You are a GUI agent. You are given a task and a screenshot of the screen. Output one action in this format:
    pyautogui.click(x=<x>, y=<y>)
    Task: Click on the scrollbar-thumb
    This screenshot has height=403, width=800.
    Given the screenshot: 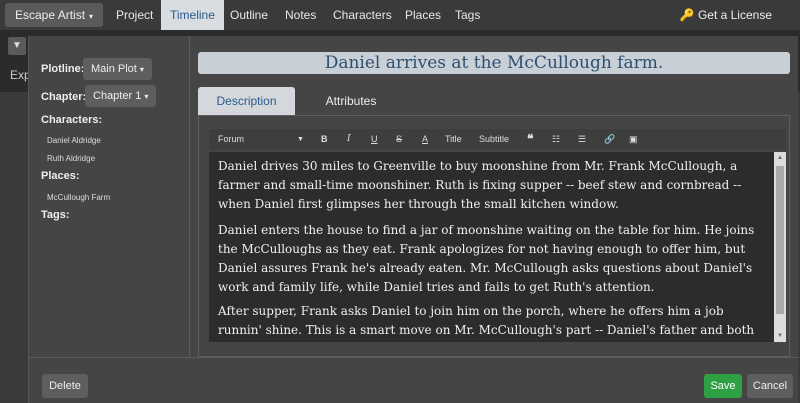 What is the action you would take?
    pyautogui.click(x=780, y=240)
    